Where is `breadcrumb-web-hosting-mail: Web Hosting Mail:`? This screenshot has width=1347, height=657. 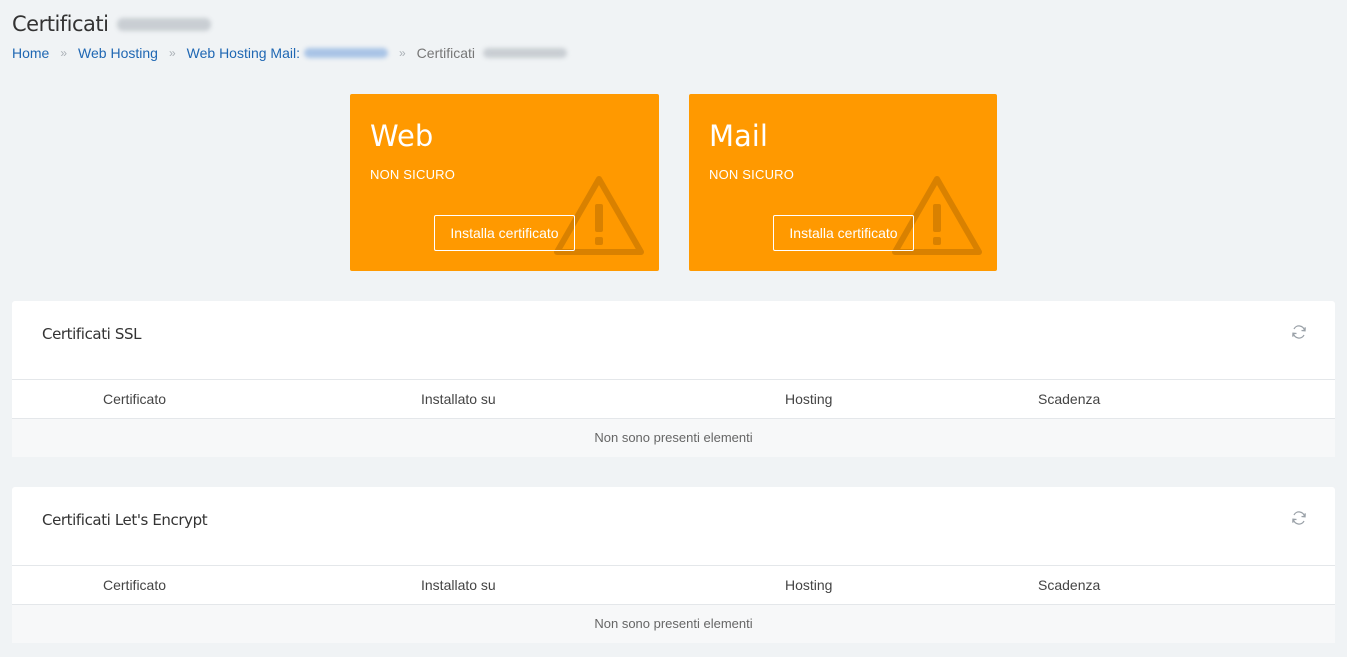 breadcrumb-web-hosting-mail: Web Hosting Mail: is located at coordinates (287, 53).